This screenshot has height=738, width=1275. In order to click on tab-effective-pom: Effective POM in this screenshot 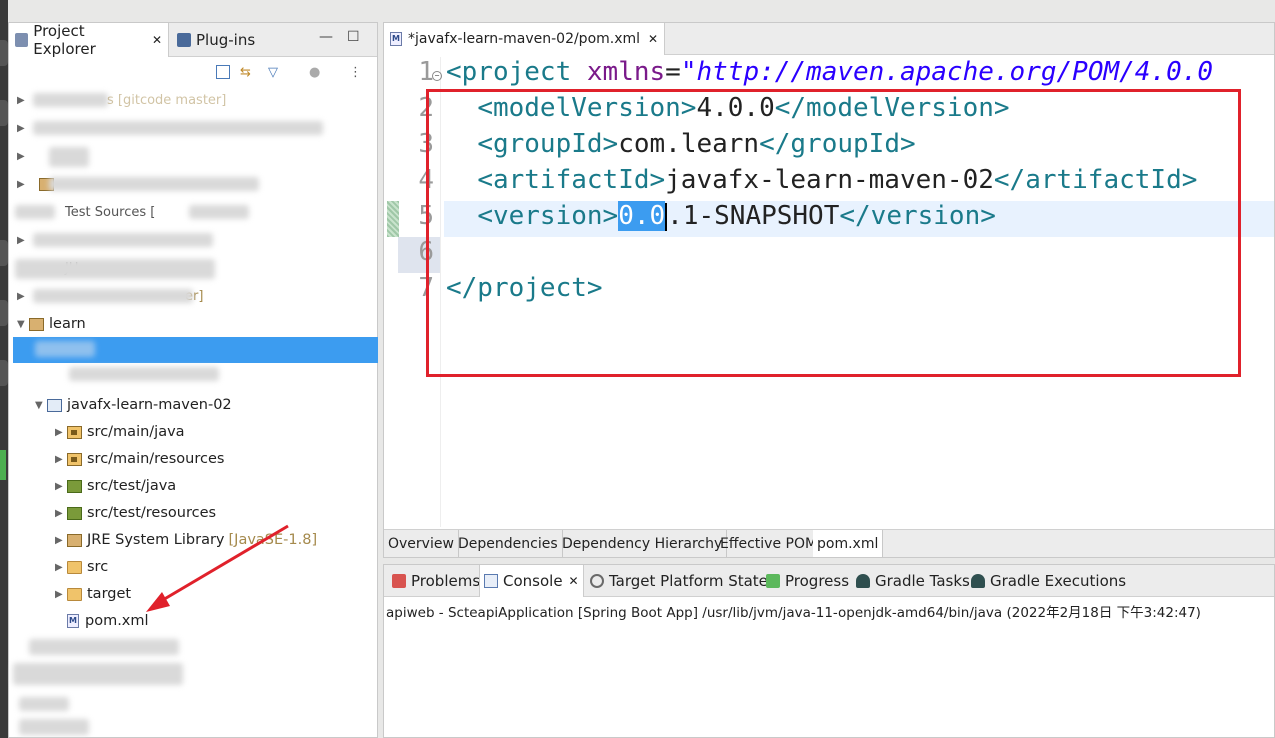, I will do `click(769, 543)`.